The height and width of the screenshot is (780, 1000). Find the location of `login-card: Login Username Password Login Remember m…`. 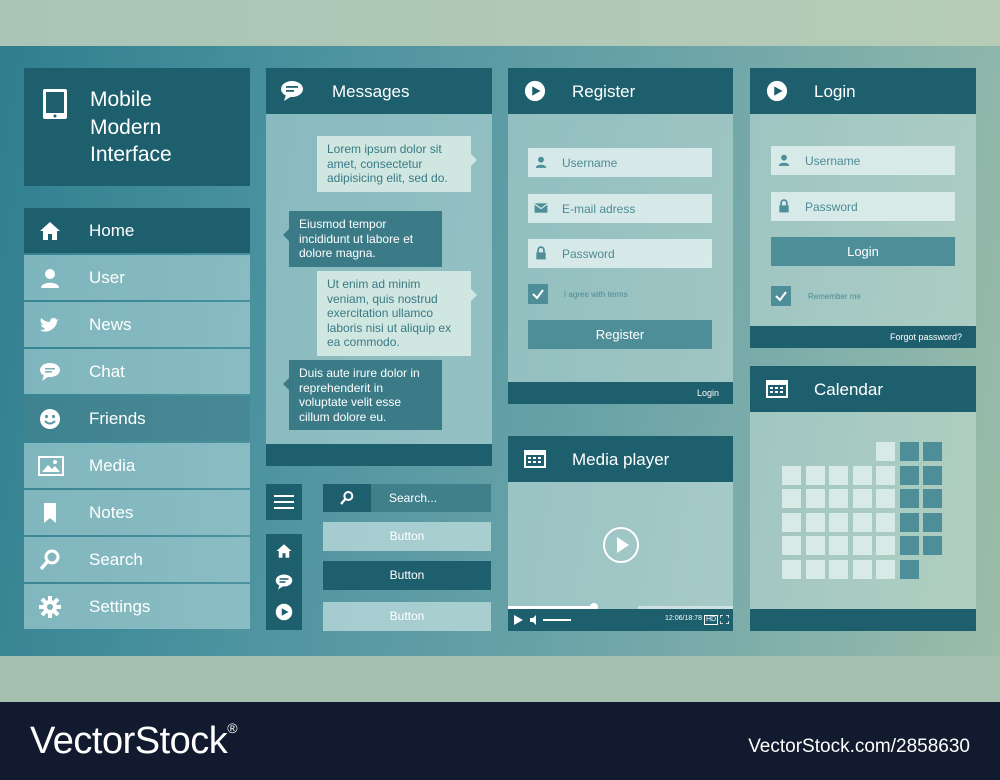

login-card: Login Username Password Login Remember m… is located at coordinates (863, 208).